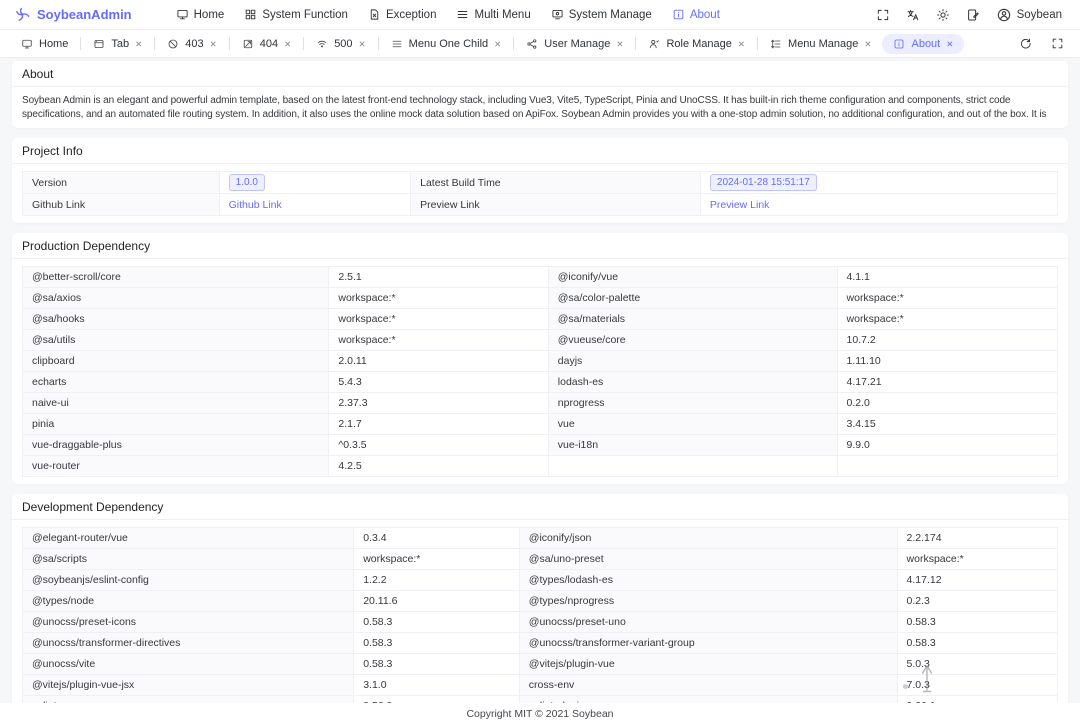 This screenshot has height=724, width=1080. I want to click on tab-label: User Manage, so click(577, 43).